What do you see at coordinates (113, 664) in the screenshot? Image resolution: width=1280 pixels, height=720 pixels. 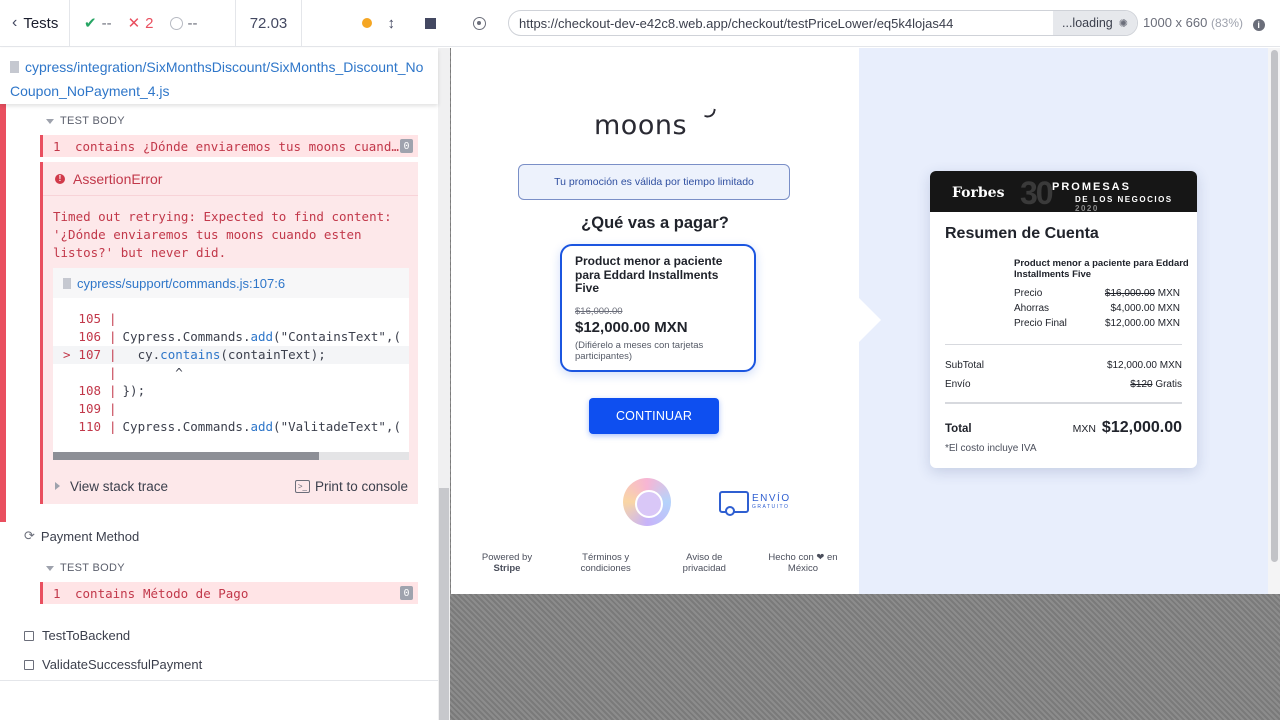 I see `test-title-validate-successful-payment: ValidateSuccessfulPayment` at bounding box center [113, 664].